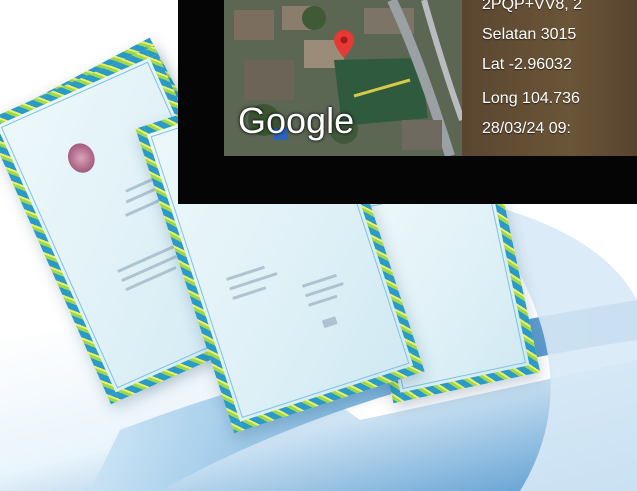 This screenshot has height=491, width=637. I want to click on location-pin-icon, so click(344, 44).